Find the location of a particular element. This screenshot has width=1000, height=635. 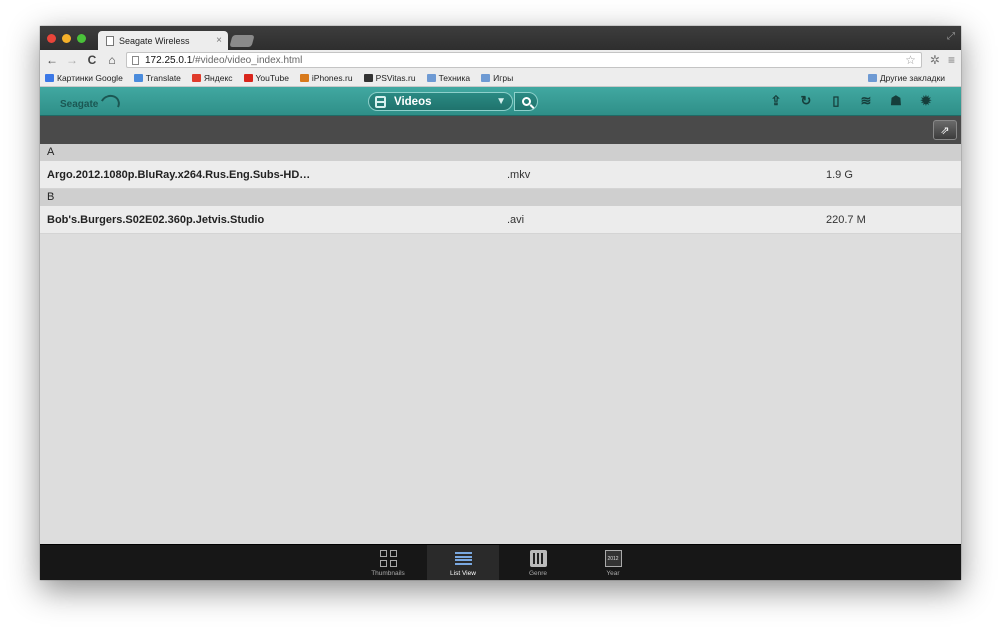

dropdown-arrow-icon: ▼ is located at coordinates (501, 101).